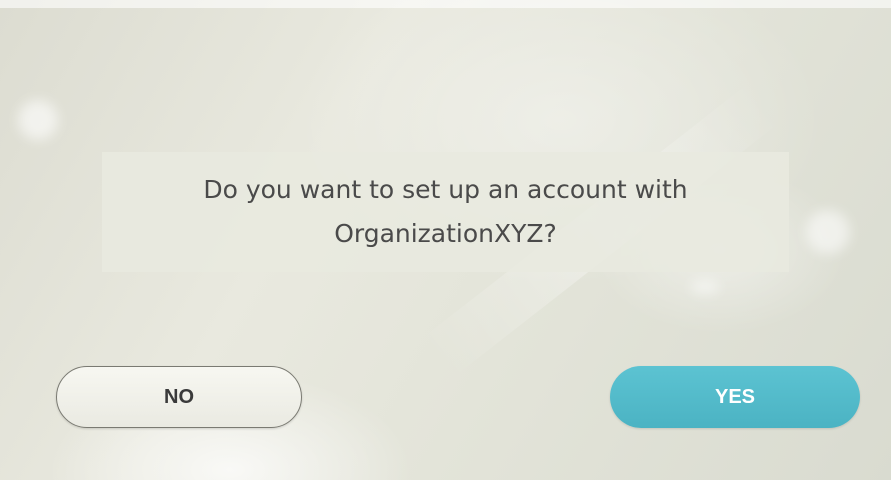 This screenshot has width=891, height=480. I want to click on dialog-message-line-1: Do you want to set up an account with, so click(445, 189).